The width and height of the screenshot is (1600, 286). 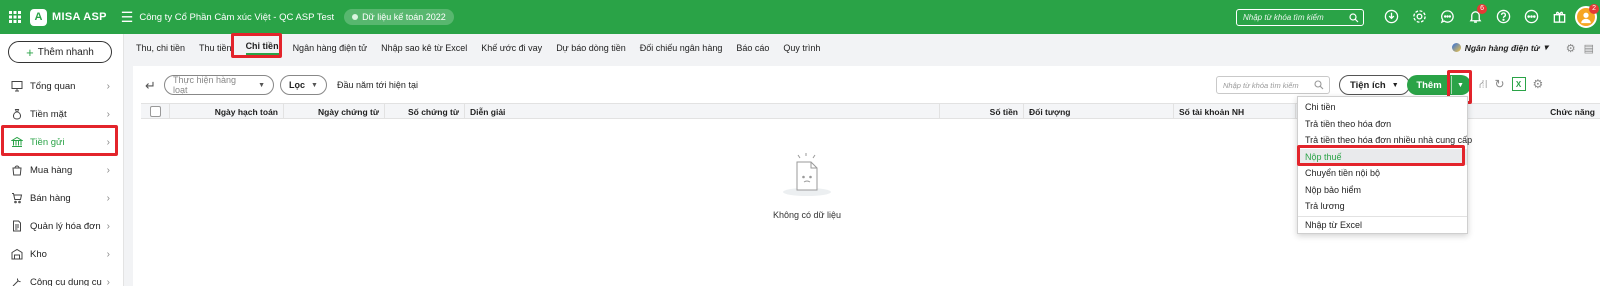 What do you see at coordinates (404, 17) in the screenshot?
I see `data-year-label: Dữ liệu kế toán 2022` at bounding box center [404, 17].